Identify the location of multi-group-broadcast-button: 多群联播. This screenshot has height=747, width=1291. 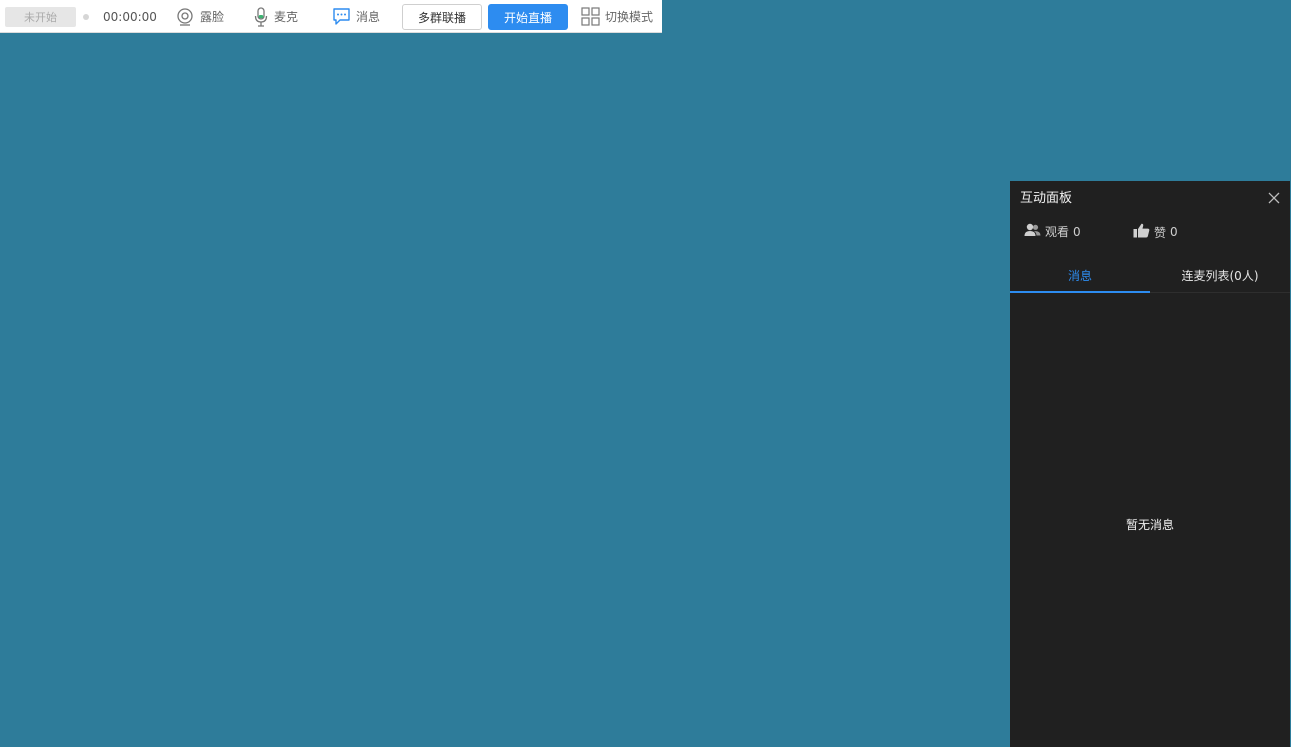
(442, 17).